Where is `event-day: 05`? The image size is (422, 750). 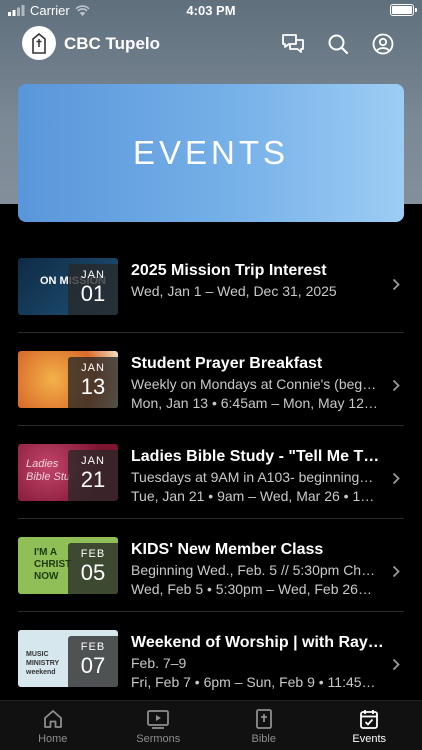
event-day: 05 is located at coordinates (93, 572).